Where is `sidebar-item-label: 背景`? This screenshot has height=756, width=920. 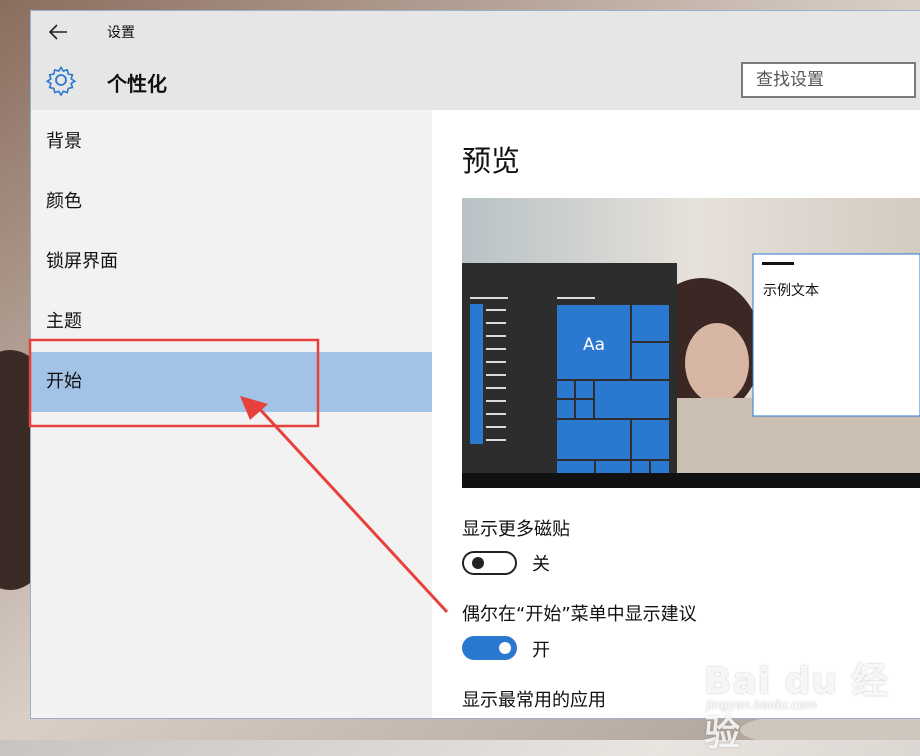
sidebar-item-label: 背景 is located at coordinates (64, 141).